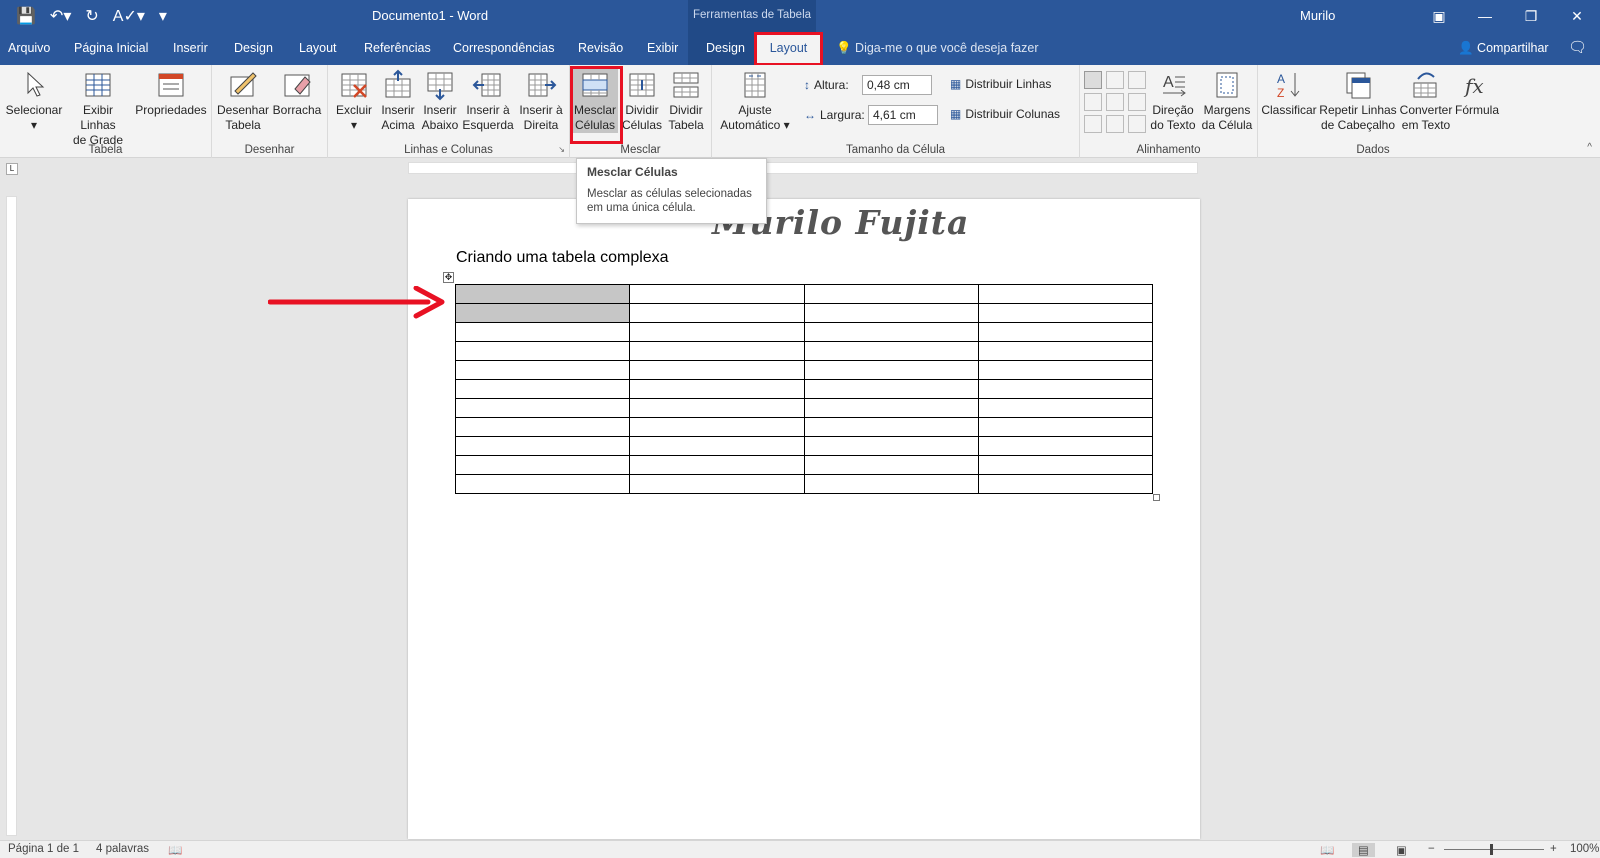  I want to click on select-button: Selecionar ▾, so click(34, 101).